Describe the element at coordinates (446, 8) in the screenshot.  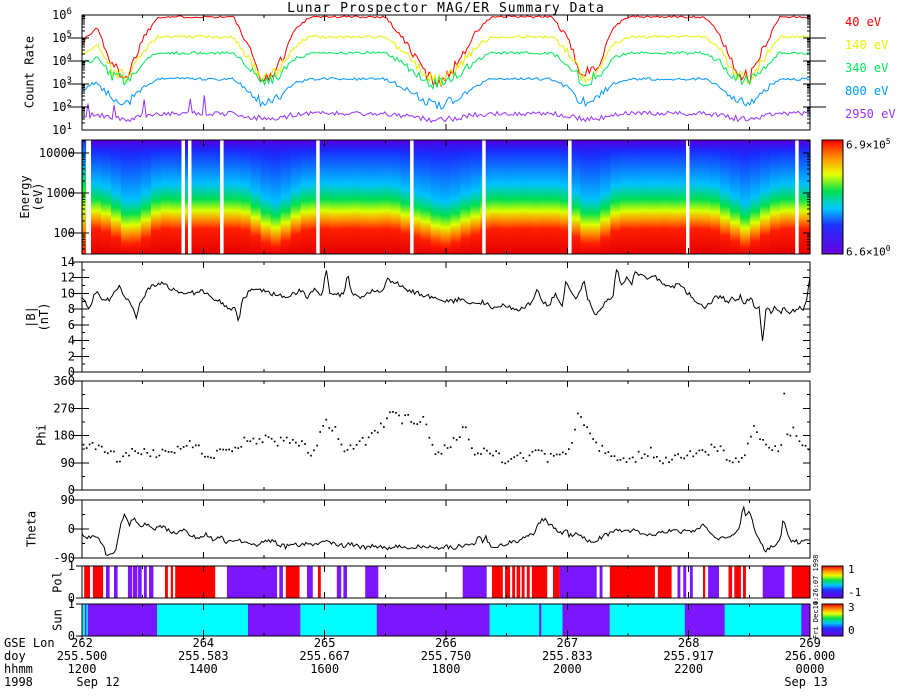
I see `figure-title: Lunar Prospector MAG/ER Summary Data` at that location.